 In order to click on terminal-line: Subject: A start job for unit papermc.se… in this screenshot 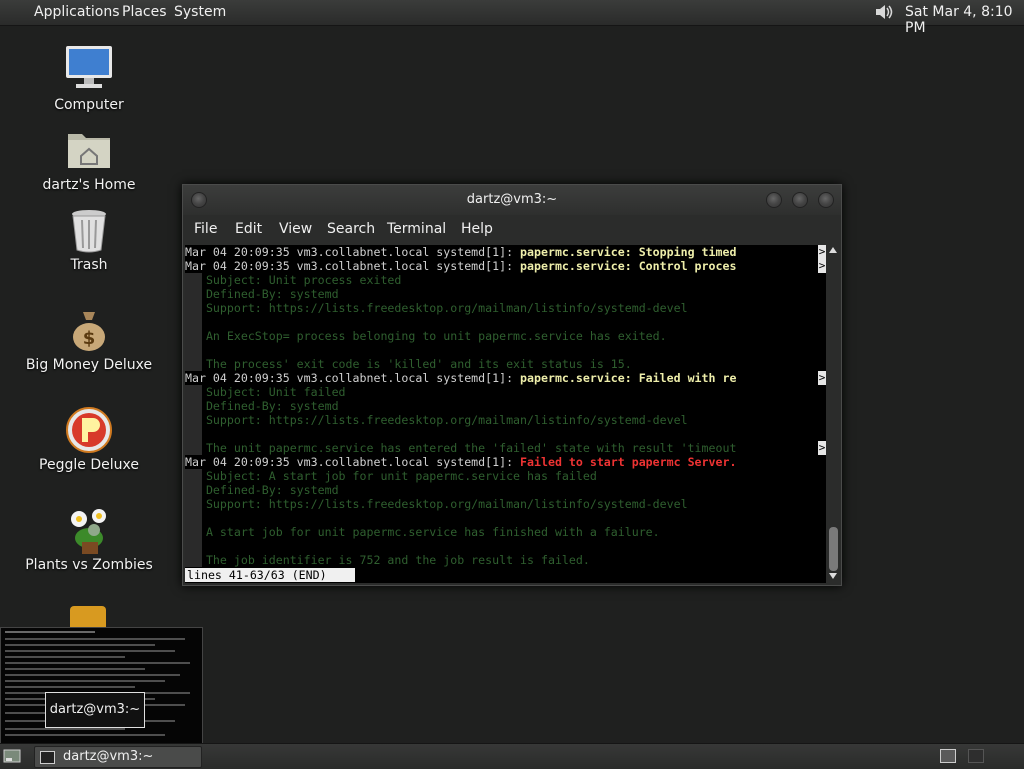, I will do `click(391, 476)`.